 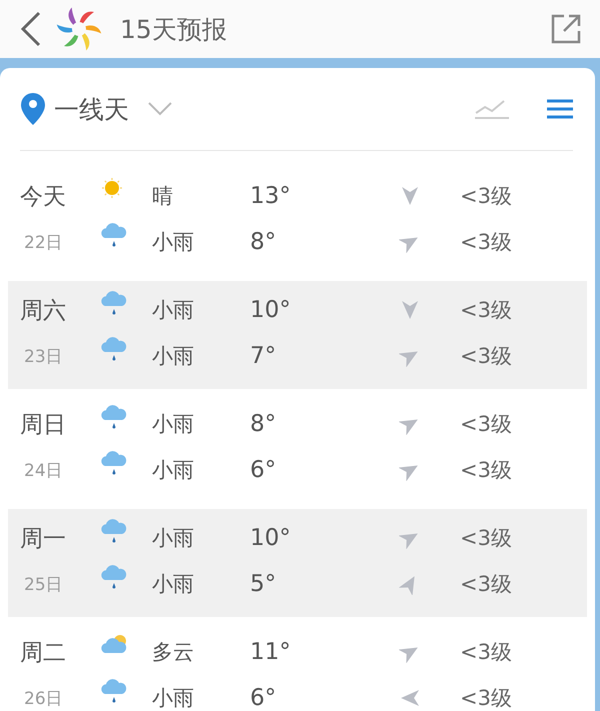 I want to click on day-label: 周六, so click(x=43, y=311).